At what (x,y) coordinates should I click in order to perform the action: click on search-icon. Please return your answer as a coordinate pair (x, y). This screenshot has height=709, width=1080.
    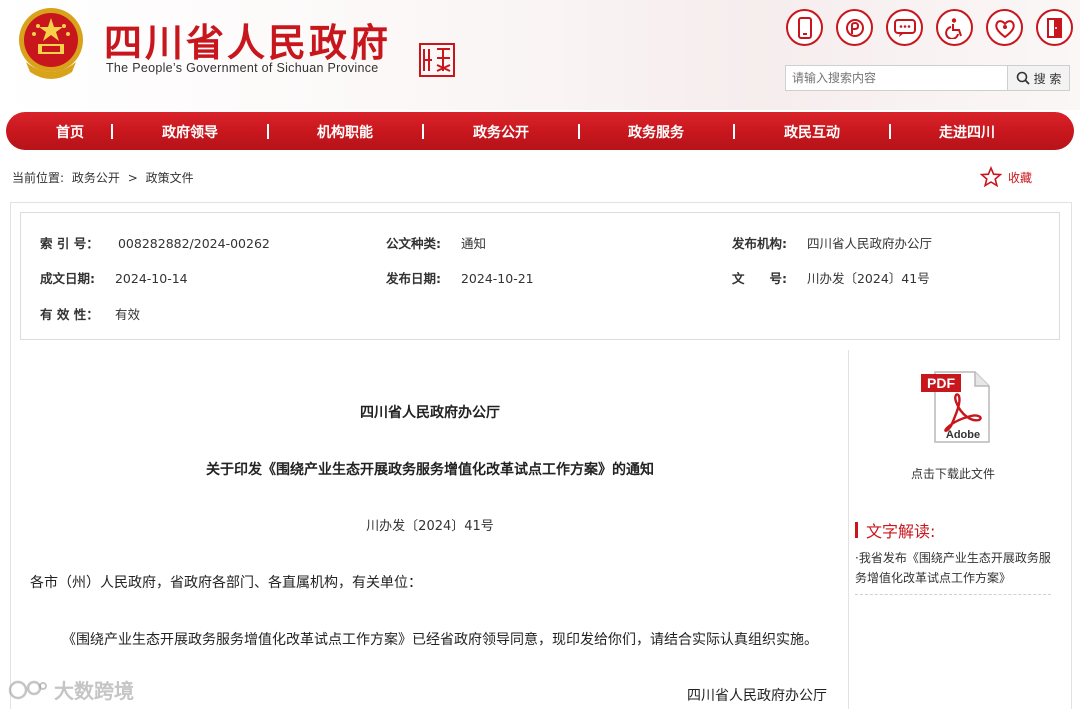
    Looking at the image, I should click on (1023, 78).